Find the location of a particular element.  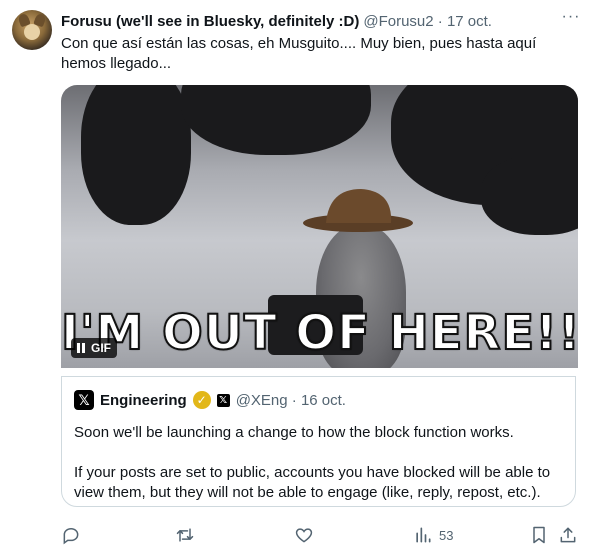

reply-button is located at coordinates (71, 535).